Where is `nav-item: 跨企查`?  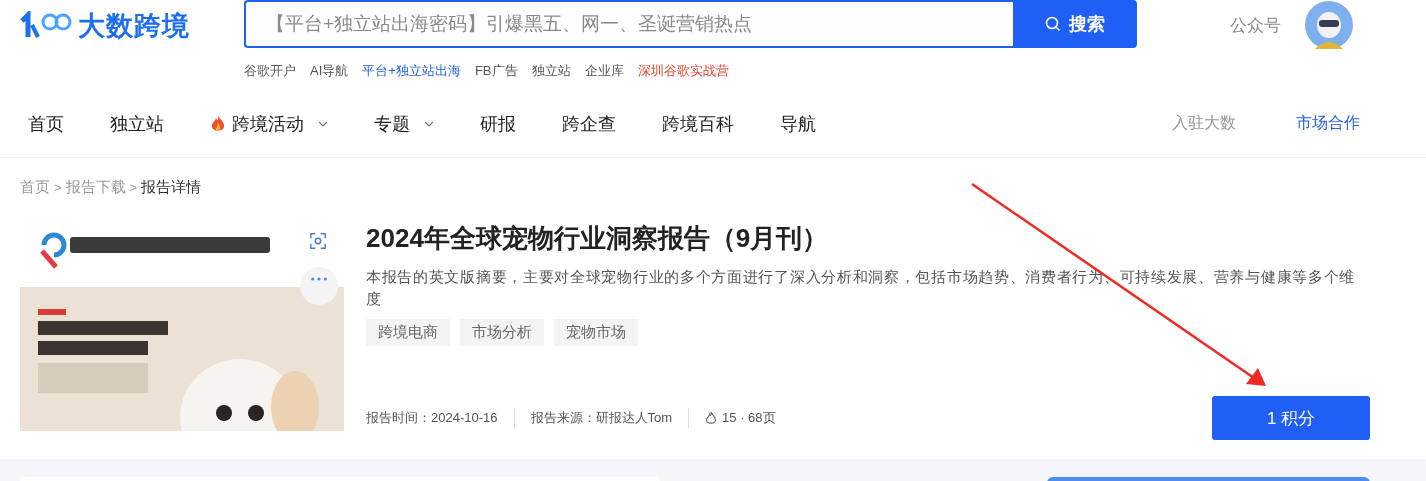
nav-item: 跨企查 is located at coordinates (589, 123).